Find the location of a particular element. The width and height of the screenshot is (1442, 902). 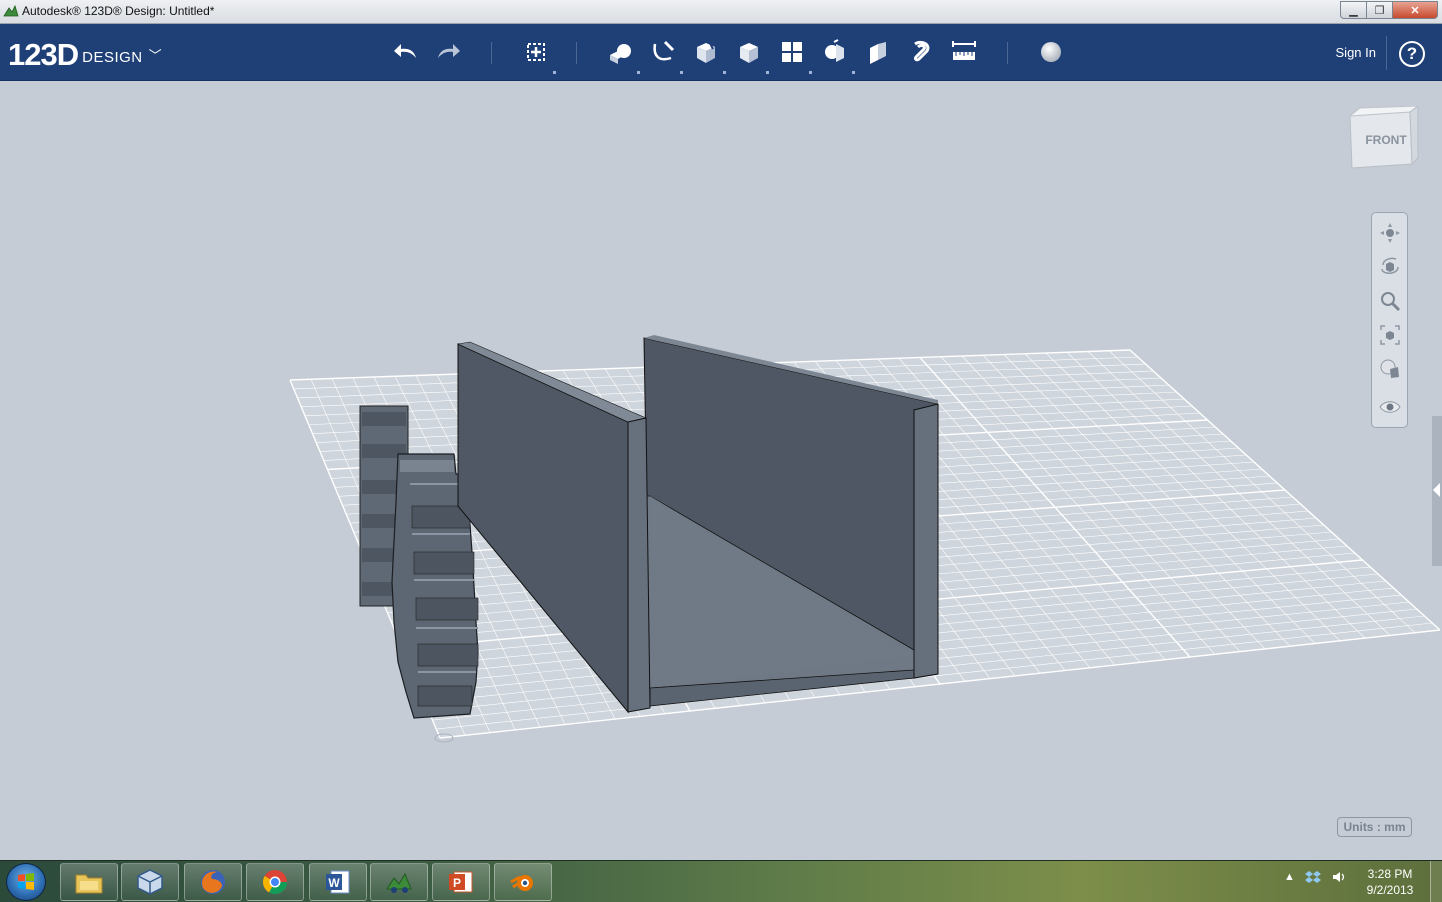

window-title: Autodesk® 123D® Design: Untitled* is located at coordinates (118, 11).